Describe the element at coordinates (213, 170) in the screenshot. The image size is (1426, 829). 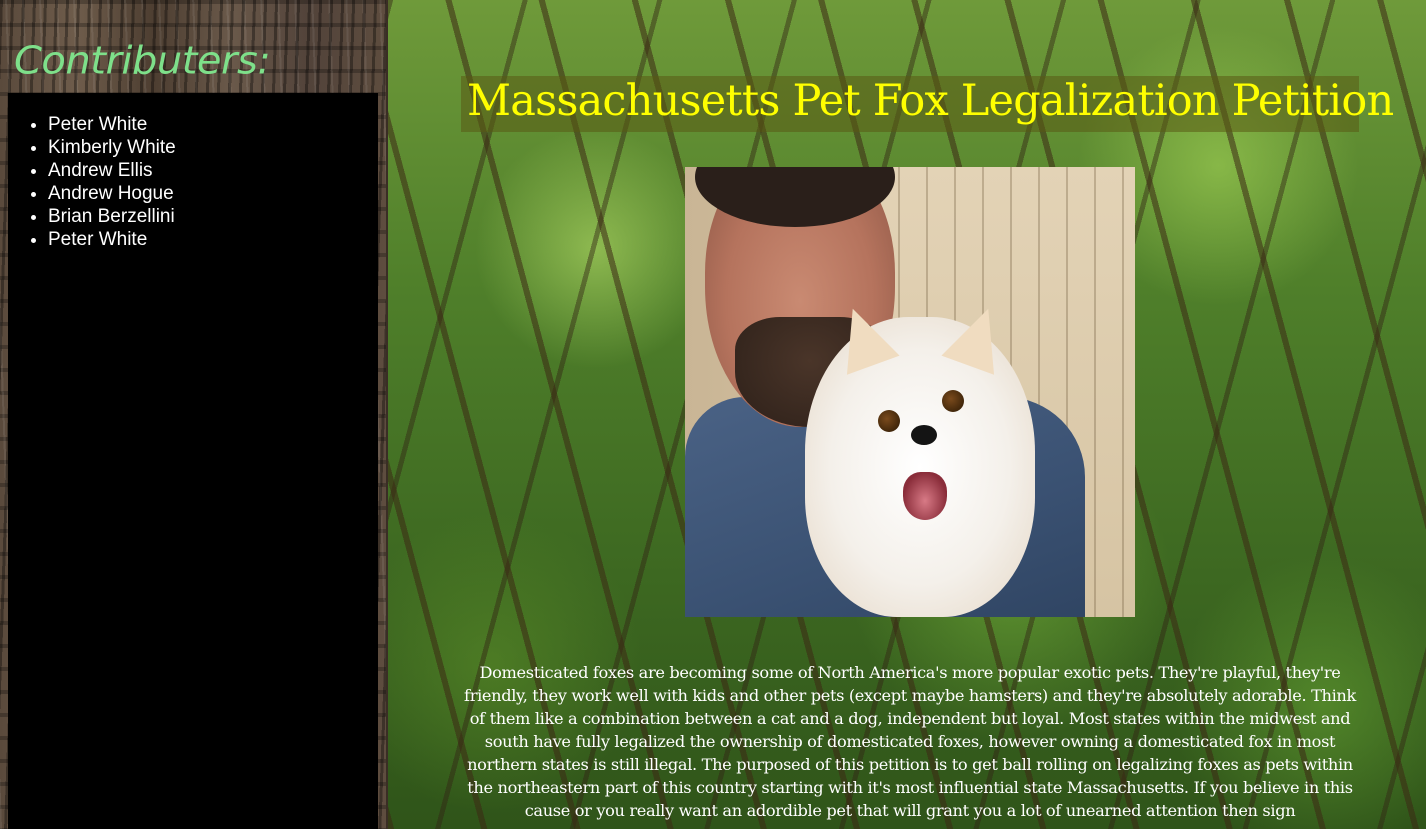
I see `list-item: Andrew Ellis` at that location.